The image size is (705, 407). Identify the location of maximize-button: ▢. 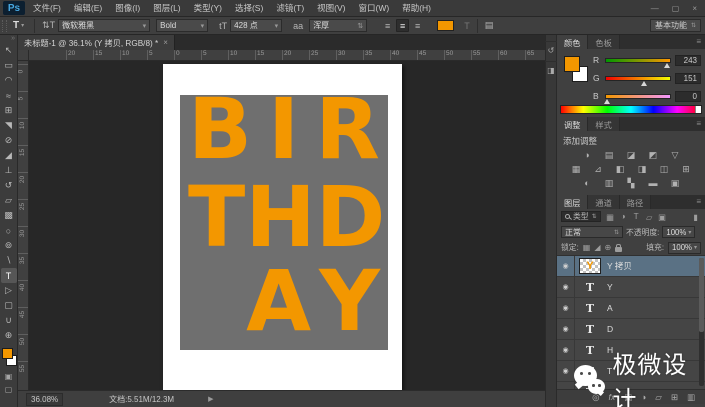
(676, 8).